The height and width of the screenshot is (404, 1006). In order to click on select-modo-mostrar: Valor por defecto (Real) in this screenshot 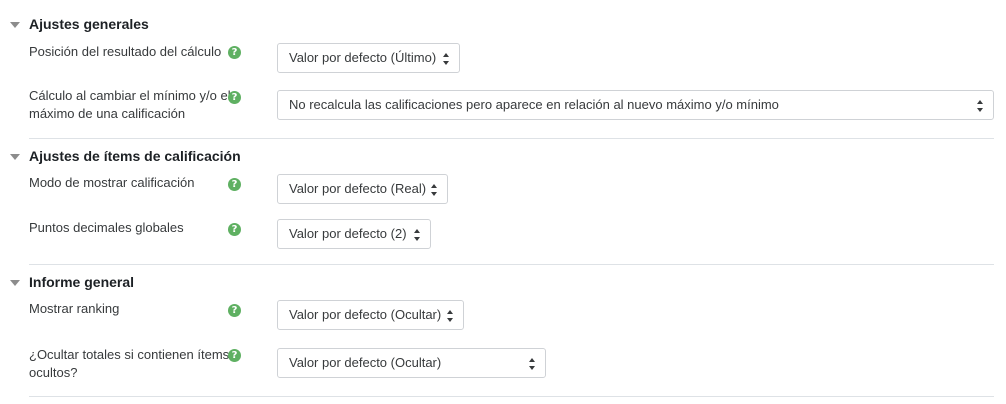, I will do `click(362, 189)`.